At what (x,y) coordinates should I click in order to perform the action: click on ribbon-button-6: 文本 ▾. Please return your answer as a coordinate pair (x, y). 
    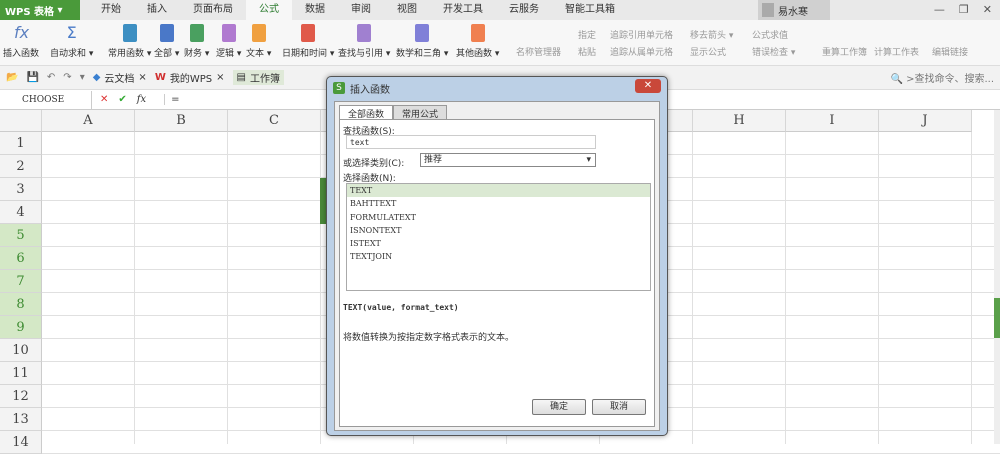
    Looking at the image, I should click on (258, 41).